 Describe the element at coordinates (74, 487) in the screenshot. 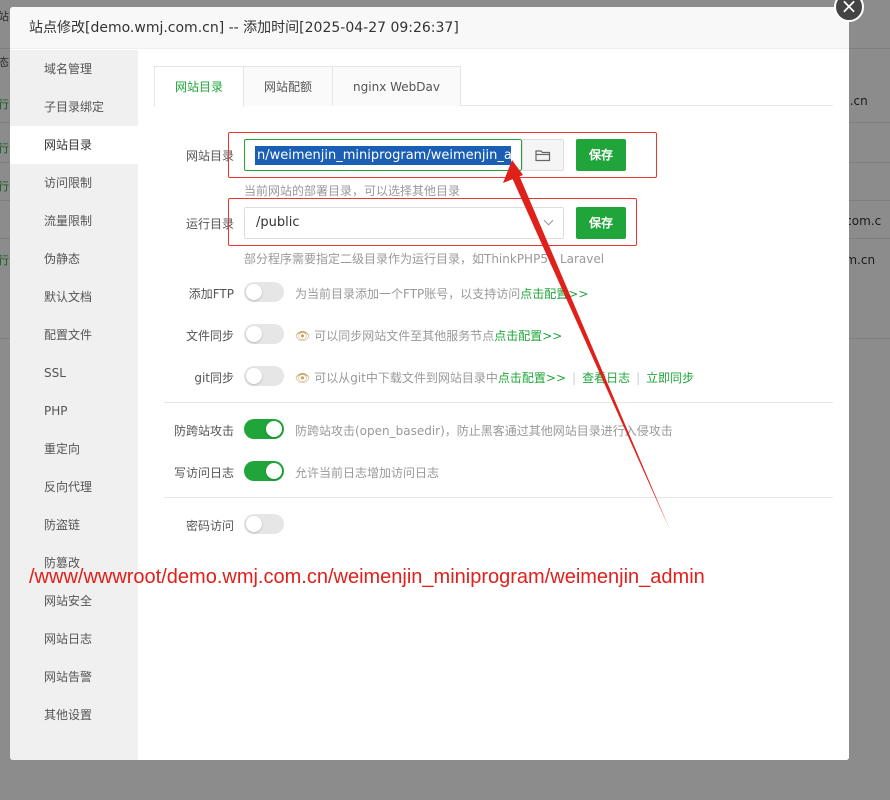

I see `sidebar-item: 反向代理` at that location.